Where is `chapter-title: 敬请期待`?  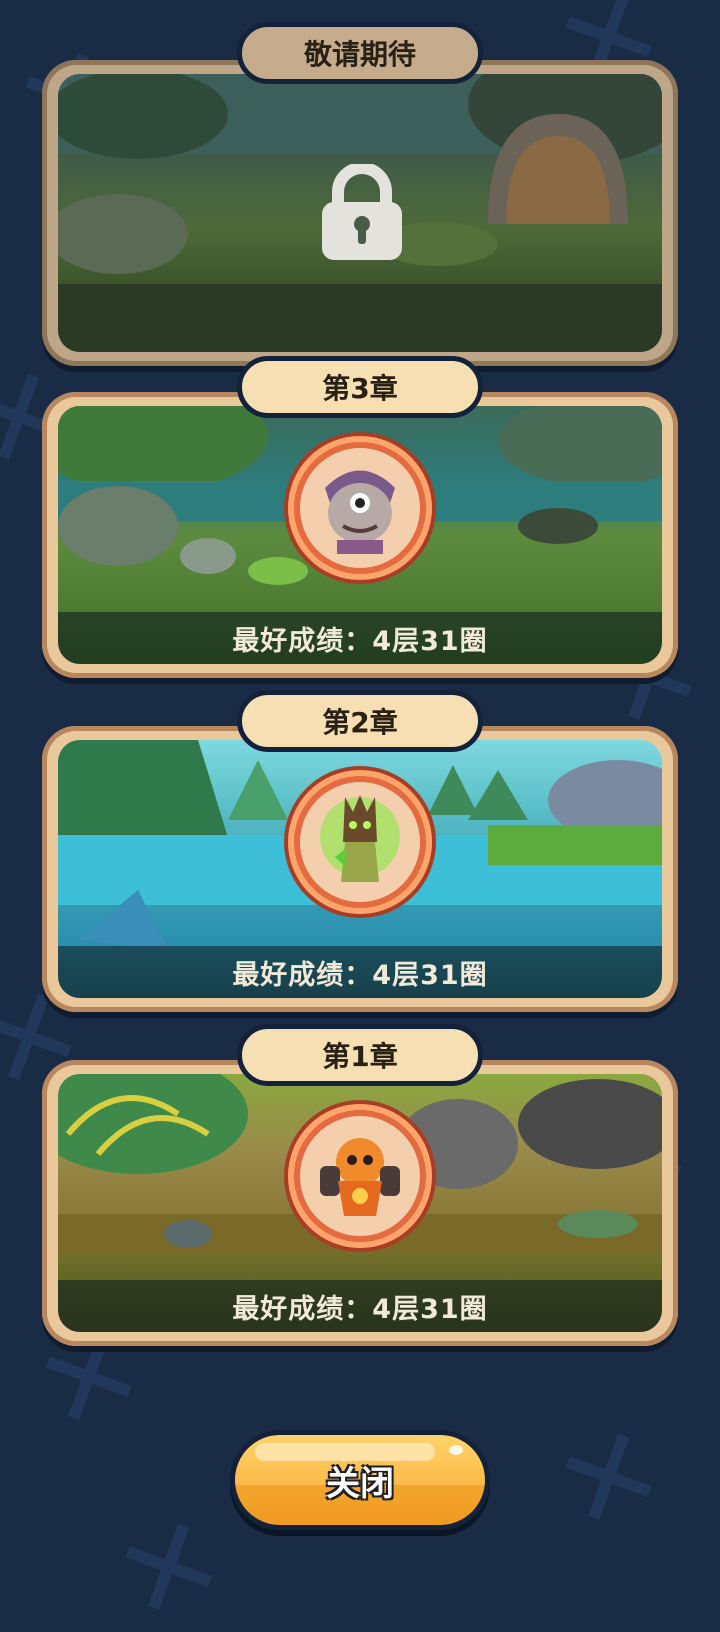
chapter-title: 敬请期待 is located at coordinates (359, 54).